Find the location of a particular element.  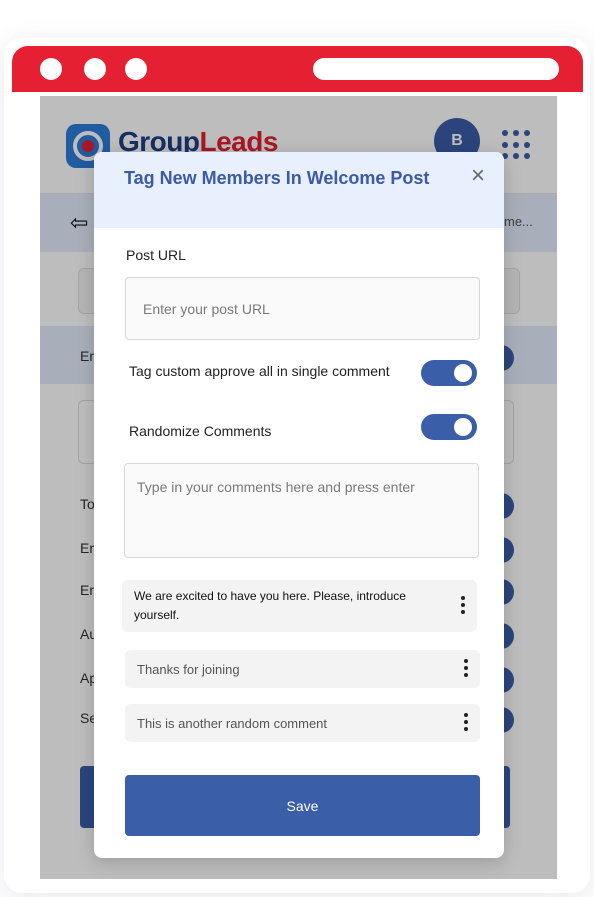

post-url-label: Post URL is located at coordinates (156, 255).